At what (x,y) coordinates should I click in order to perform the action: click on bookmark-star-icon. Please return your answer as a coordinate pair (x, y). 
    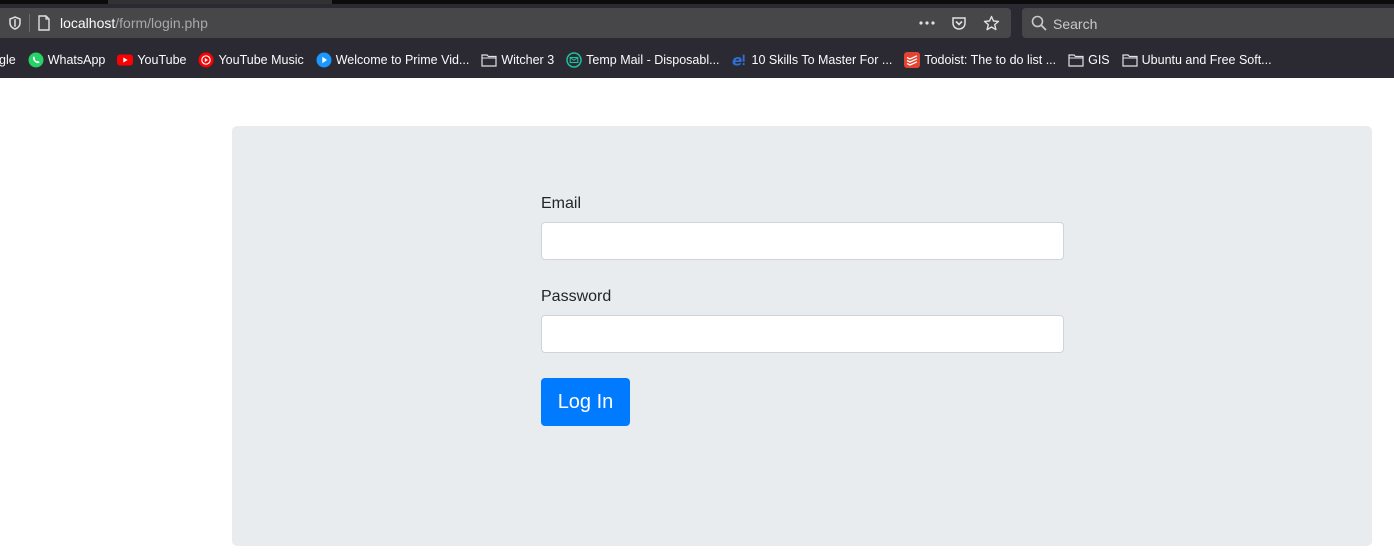
    Looking at the image, I should click on (991, 23).